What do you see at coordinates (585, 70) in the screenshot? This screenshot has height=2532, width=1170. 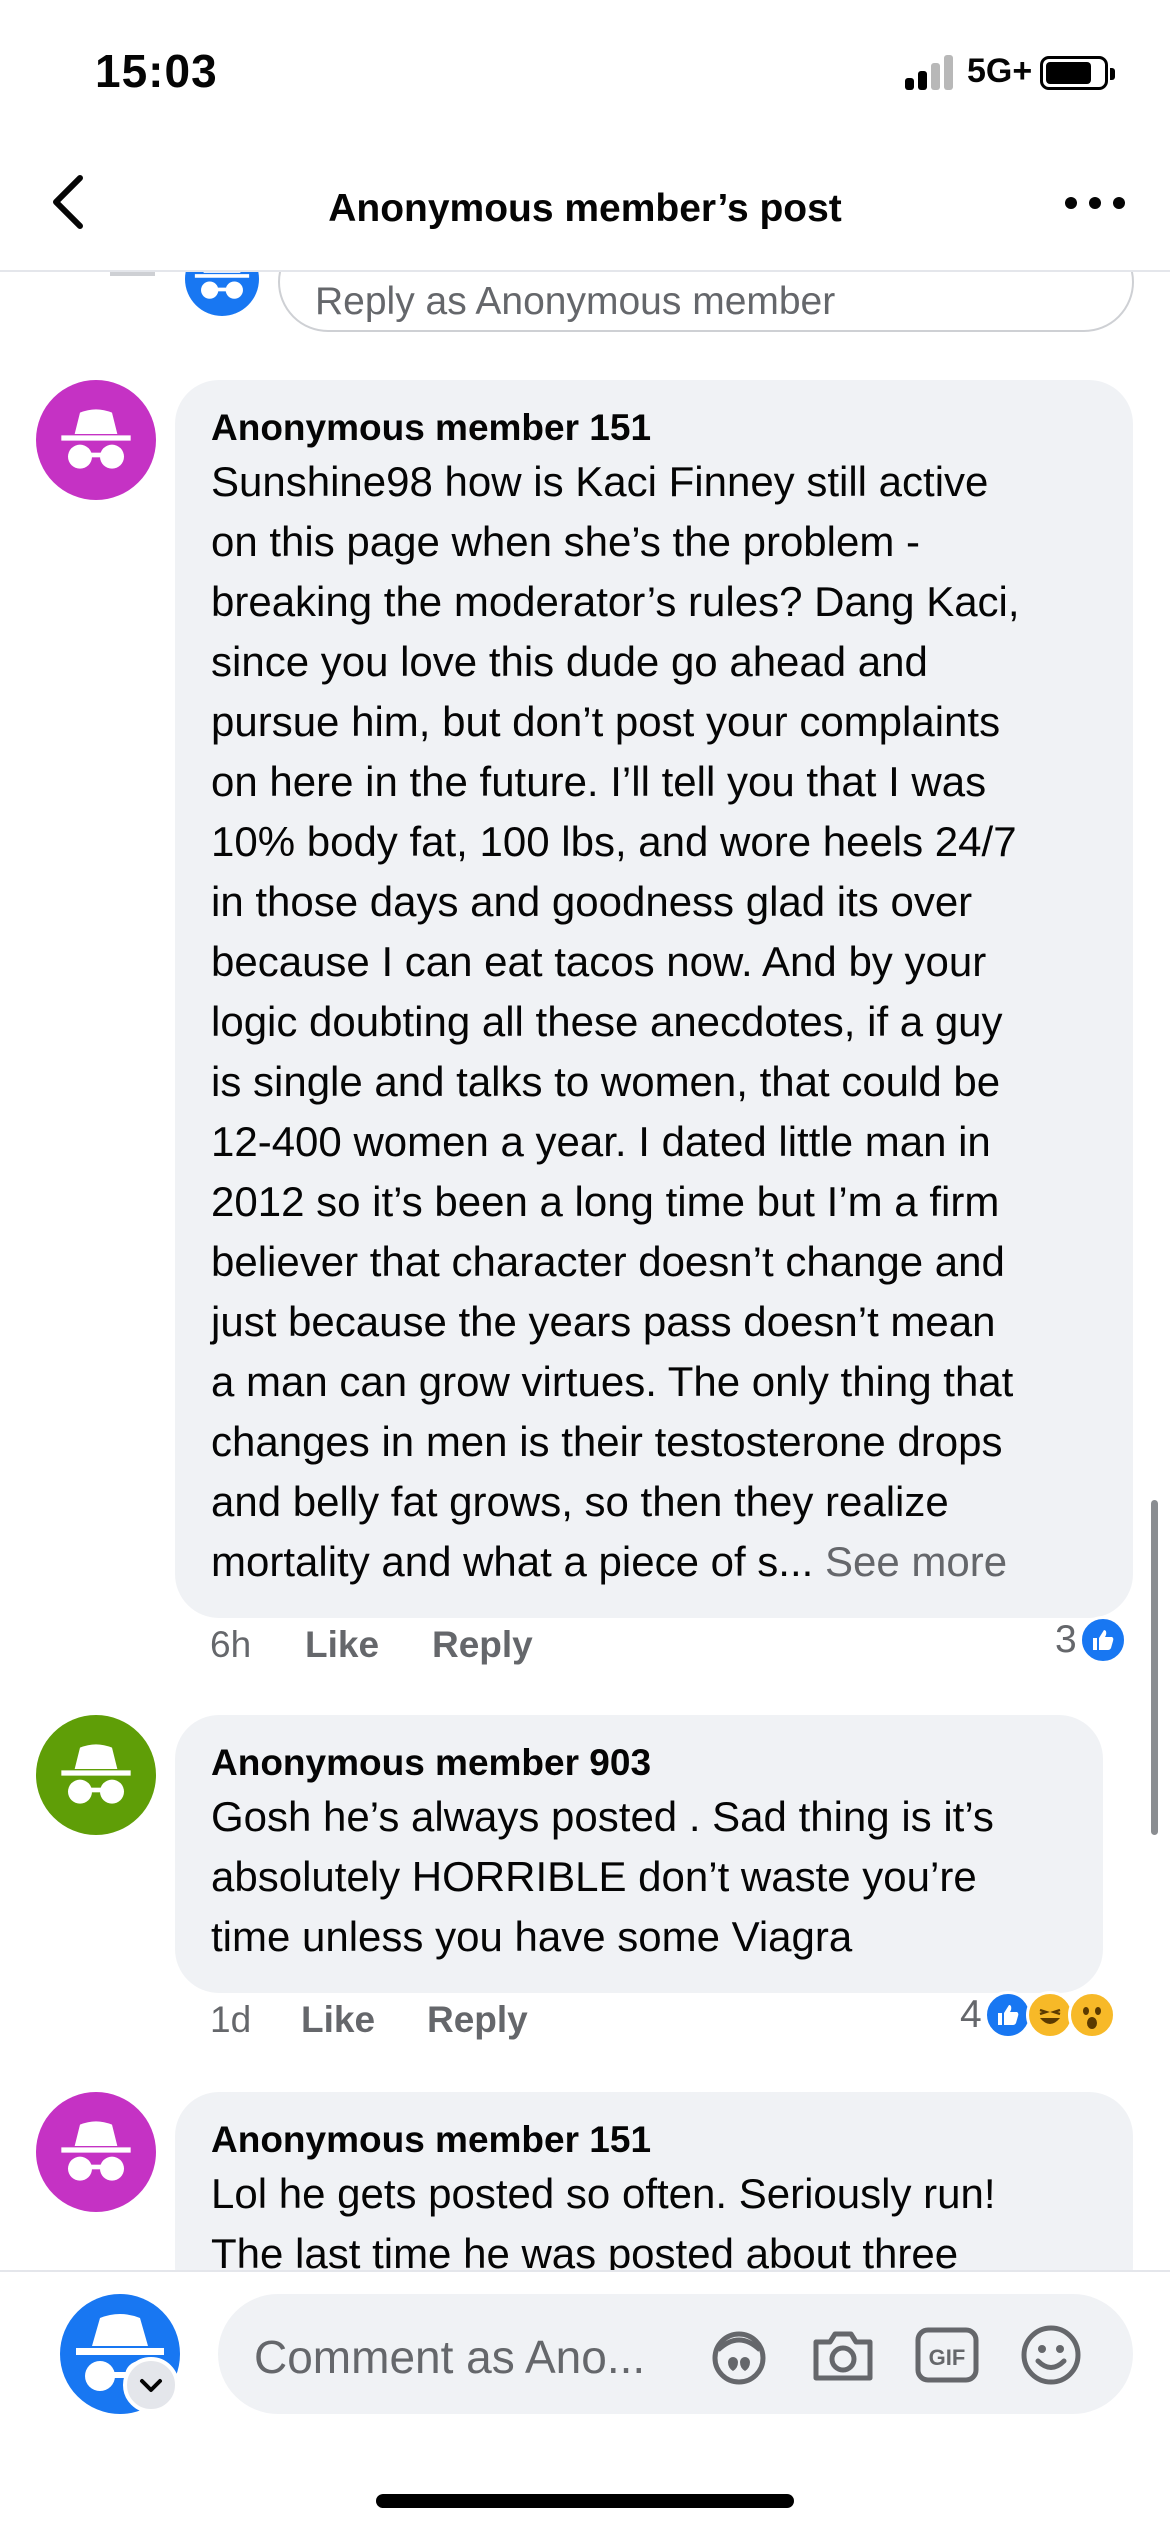 I see `status-bar: 15:03 5G+` at bounding box center [585, 70].